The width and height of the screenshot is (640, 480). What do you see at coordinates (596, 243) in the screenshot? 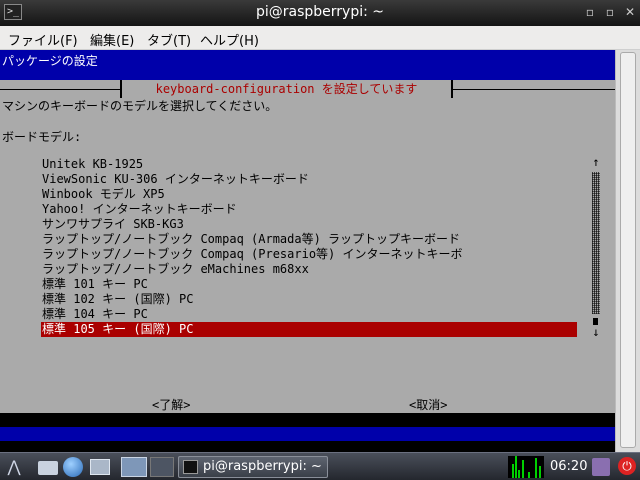
I see `scroll-track` at bounding box center [596, 243].